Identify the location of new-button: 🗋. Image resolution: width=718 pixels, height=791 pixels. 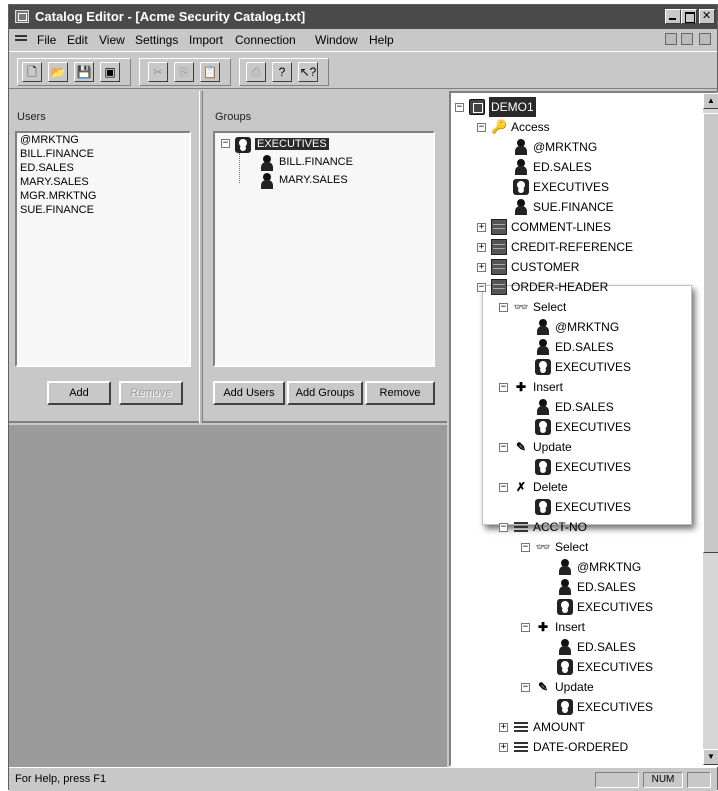
(32, 72).